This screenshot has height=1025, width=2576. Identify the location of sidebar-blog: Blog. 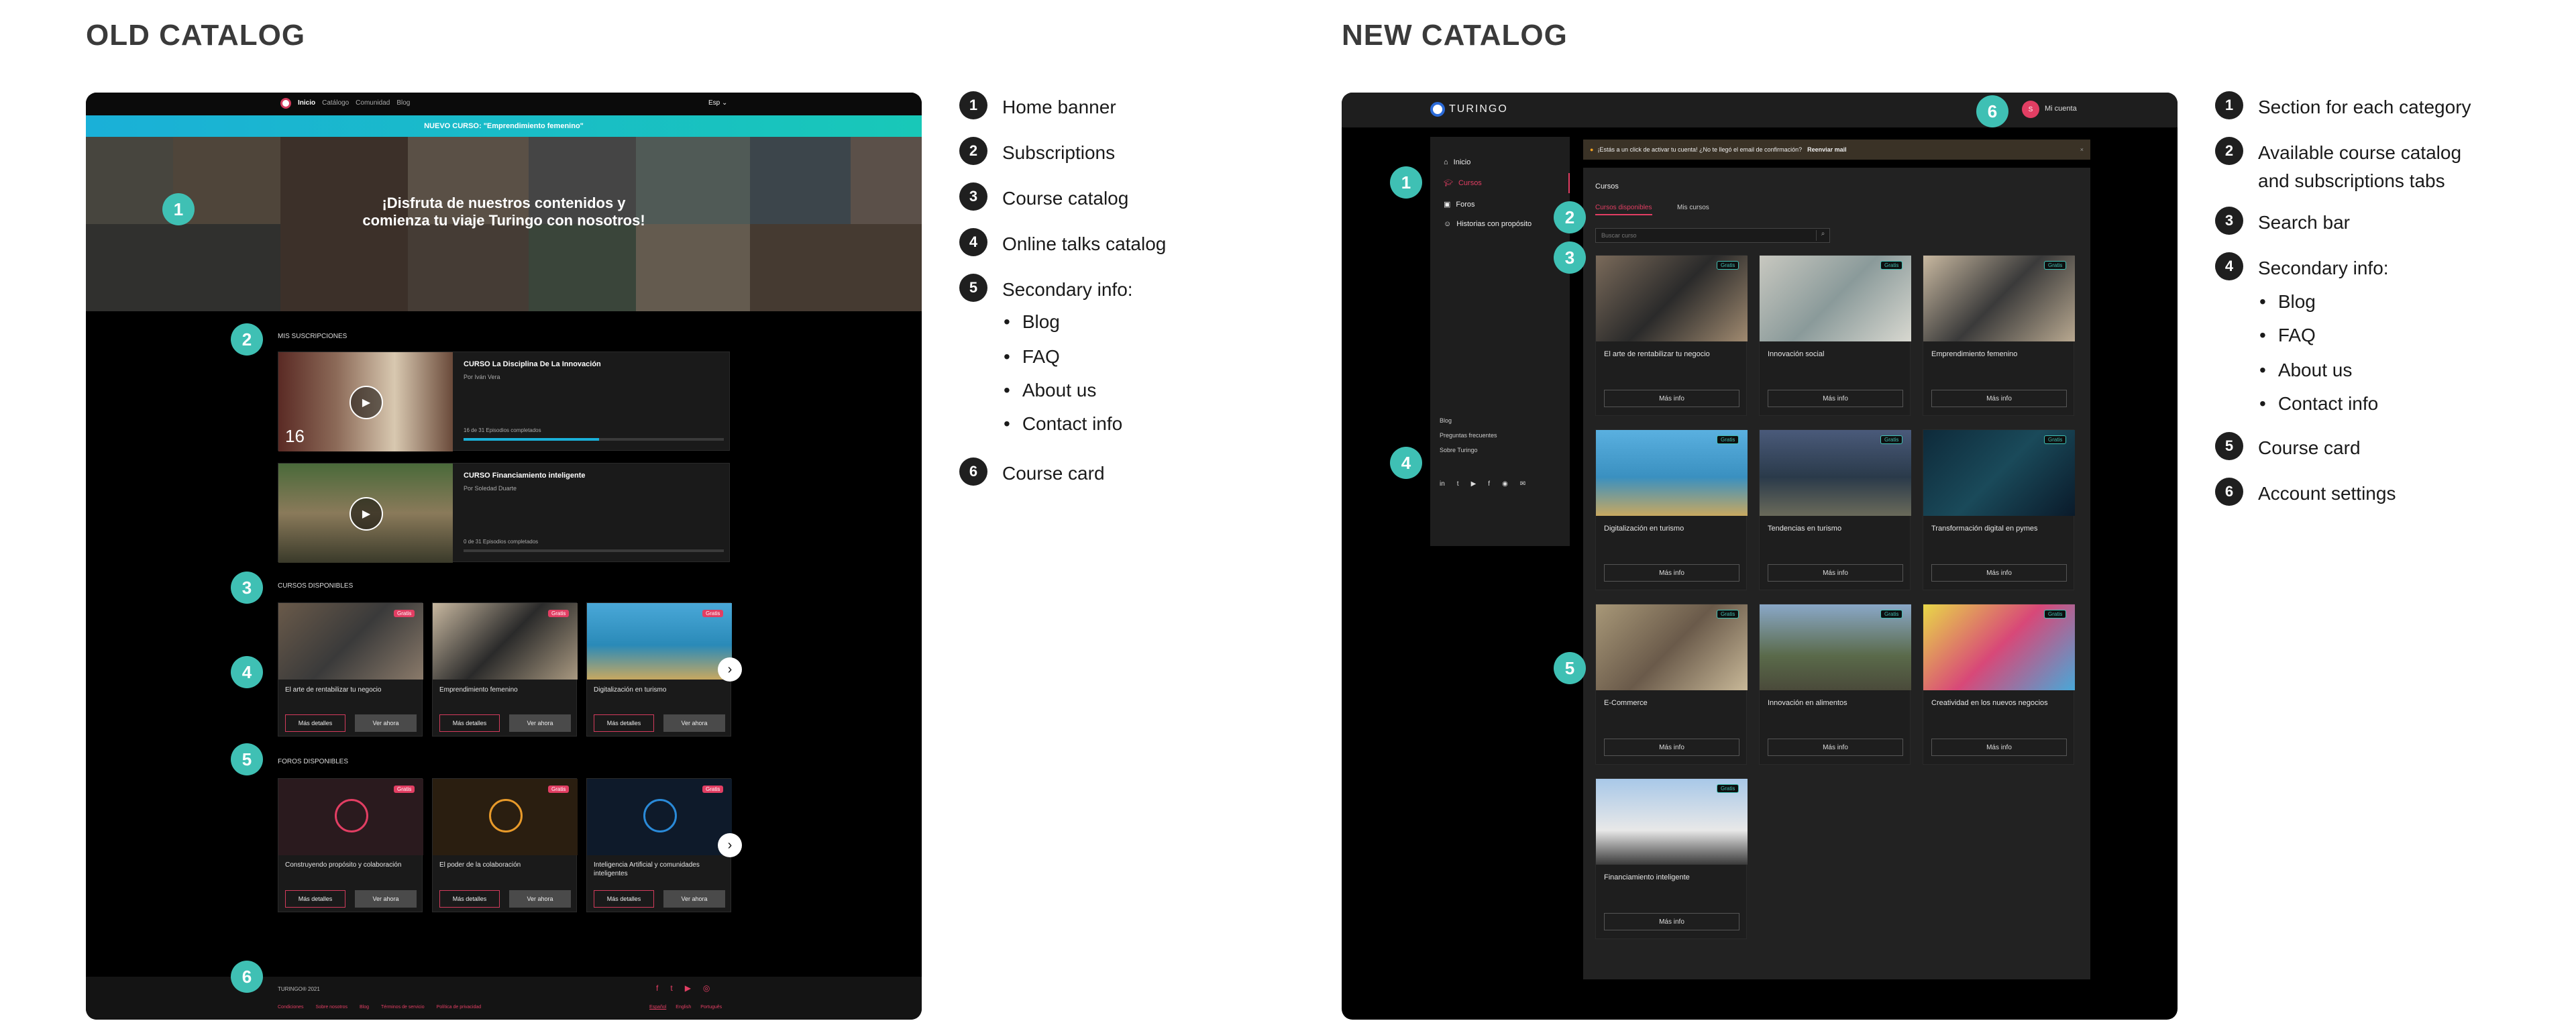
(1446, 420).